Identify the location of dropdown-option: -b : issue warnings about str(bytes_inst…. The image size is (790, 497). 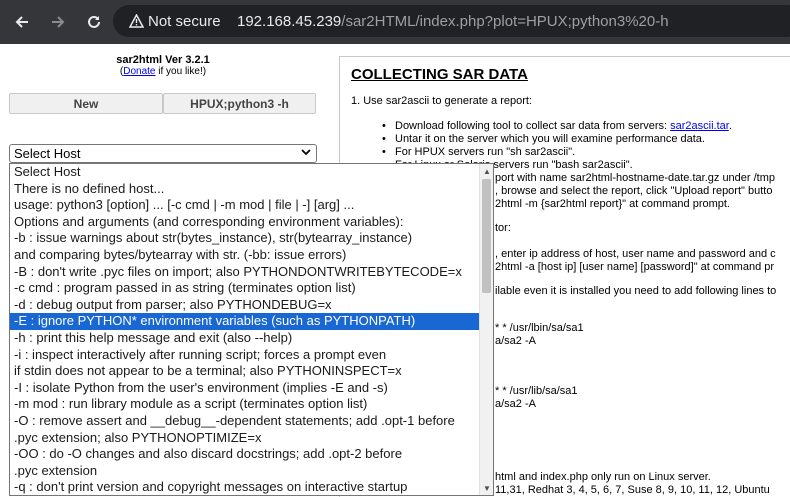
(245, 238).